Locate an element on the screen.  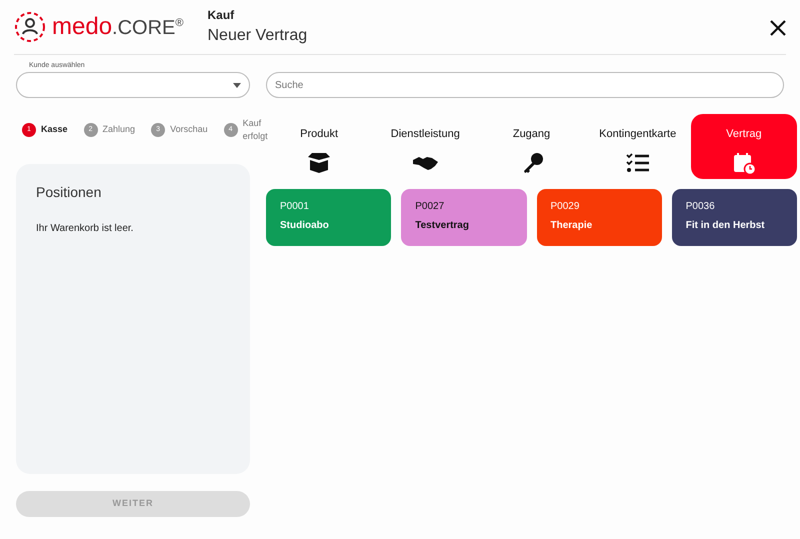
step-label: Zahlung is located at coordinates (119, 129).